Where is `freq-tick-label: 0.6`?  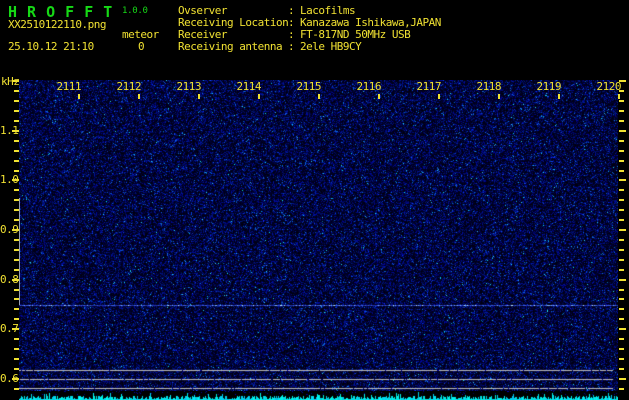
freq-tick-label: 0.6 is located at coordinates (9, 378).